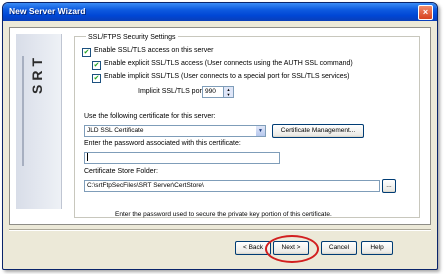  I want to click on cert-store-value: C:\srtFtpSecFiles\SRT Server\CertStore\, so click(145, 185).